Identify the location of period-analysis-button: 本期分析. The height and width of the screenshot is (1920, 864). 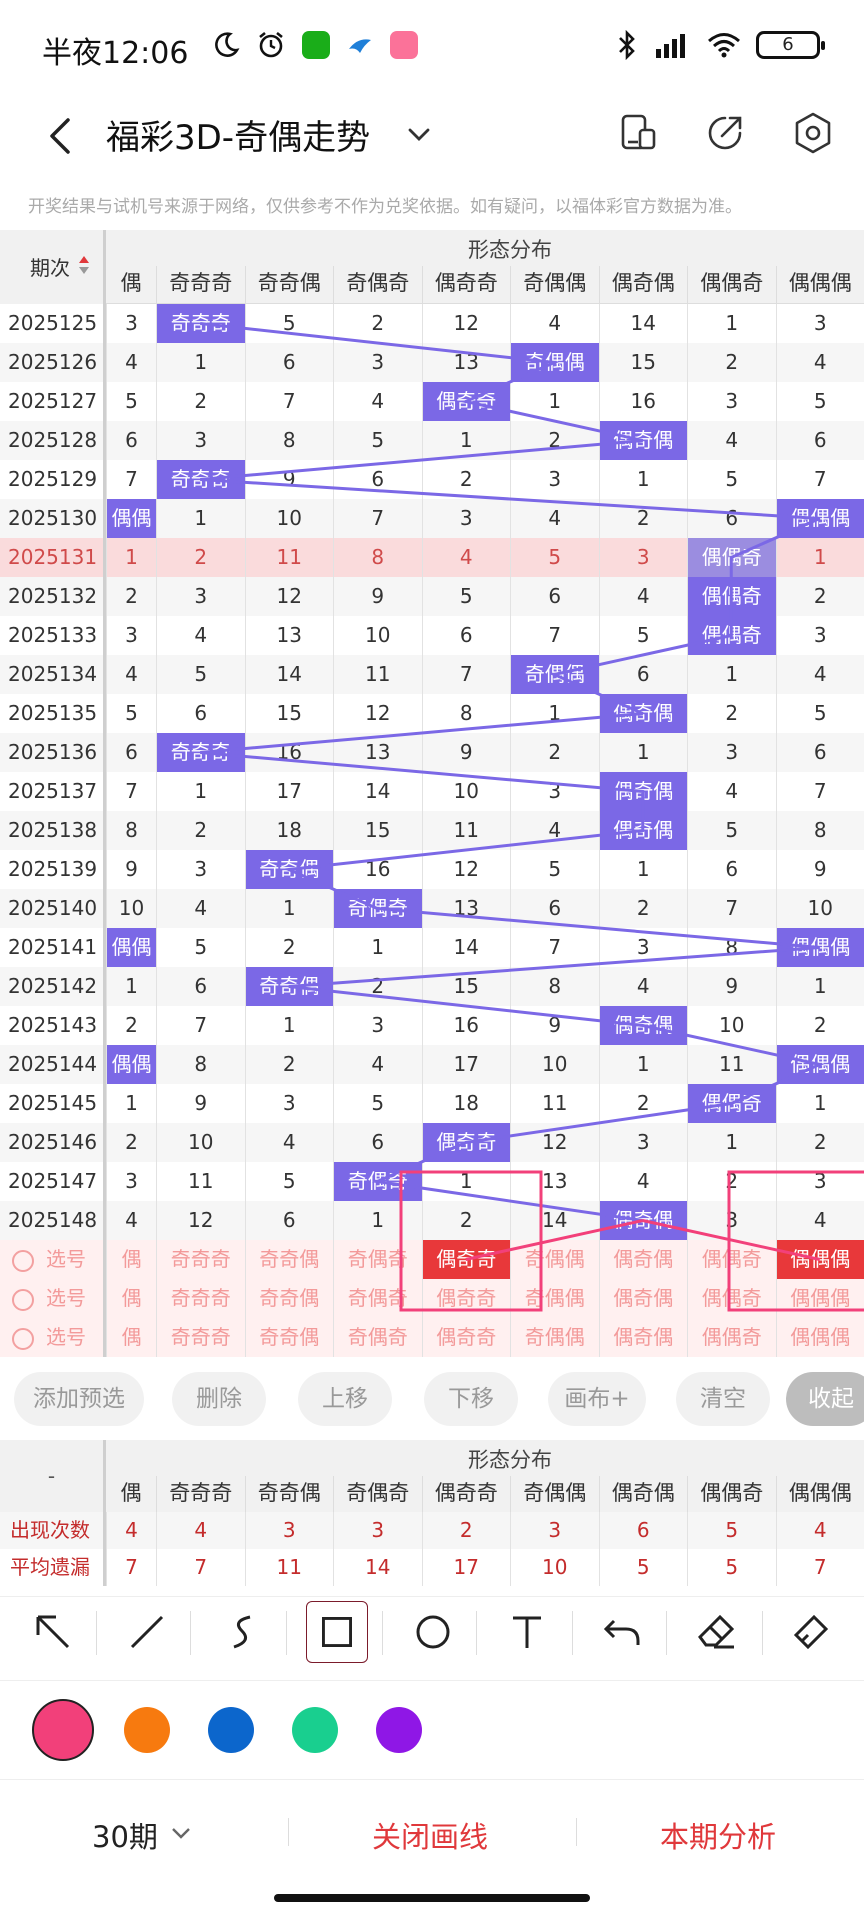
(718, 1835).